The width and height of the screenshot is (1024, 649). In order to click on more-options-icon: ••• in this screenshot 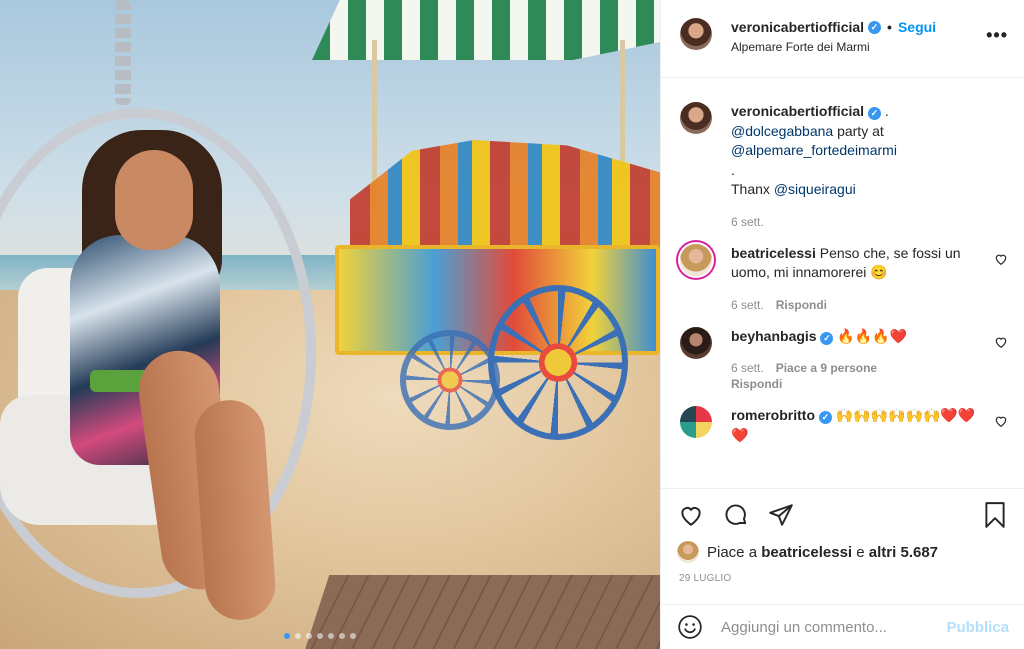, I will do `click(997, 35)`.